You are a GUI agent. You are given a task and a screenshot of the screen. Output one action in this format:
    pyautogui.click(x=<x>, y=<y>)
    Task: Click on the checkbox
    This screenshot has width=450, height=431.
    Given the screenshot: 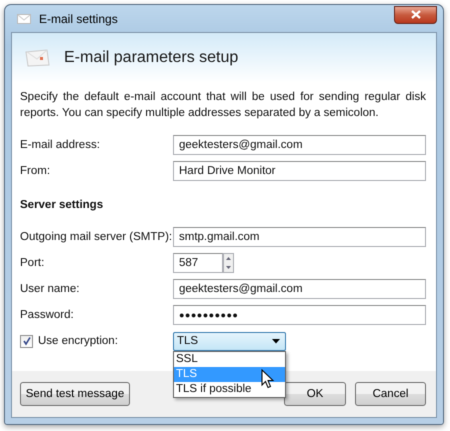 What is the action you would take?
    pyautogui.click(x=26, y=341)
    